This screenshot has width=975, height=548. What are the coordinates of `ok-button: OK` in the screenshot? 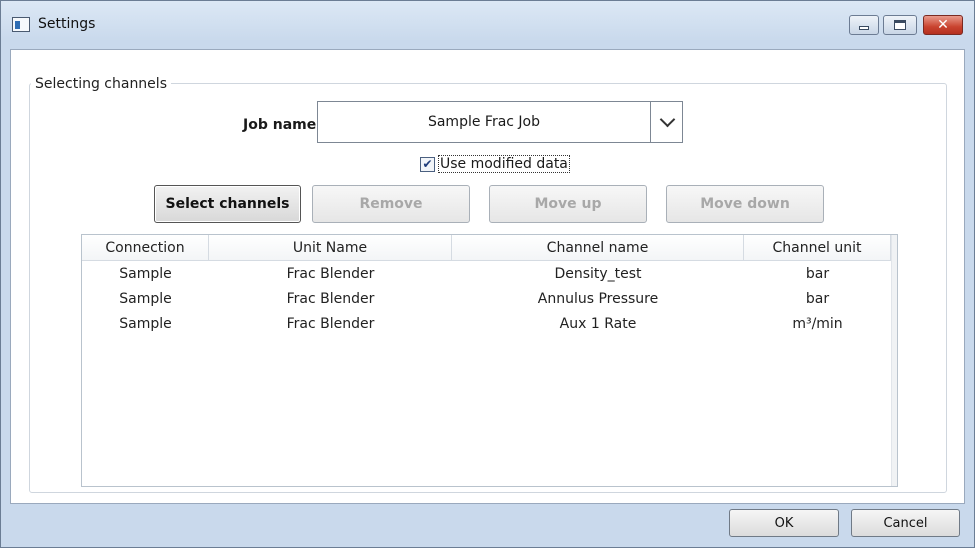 It's located at (784, 523).